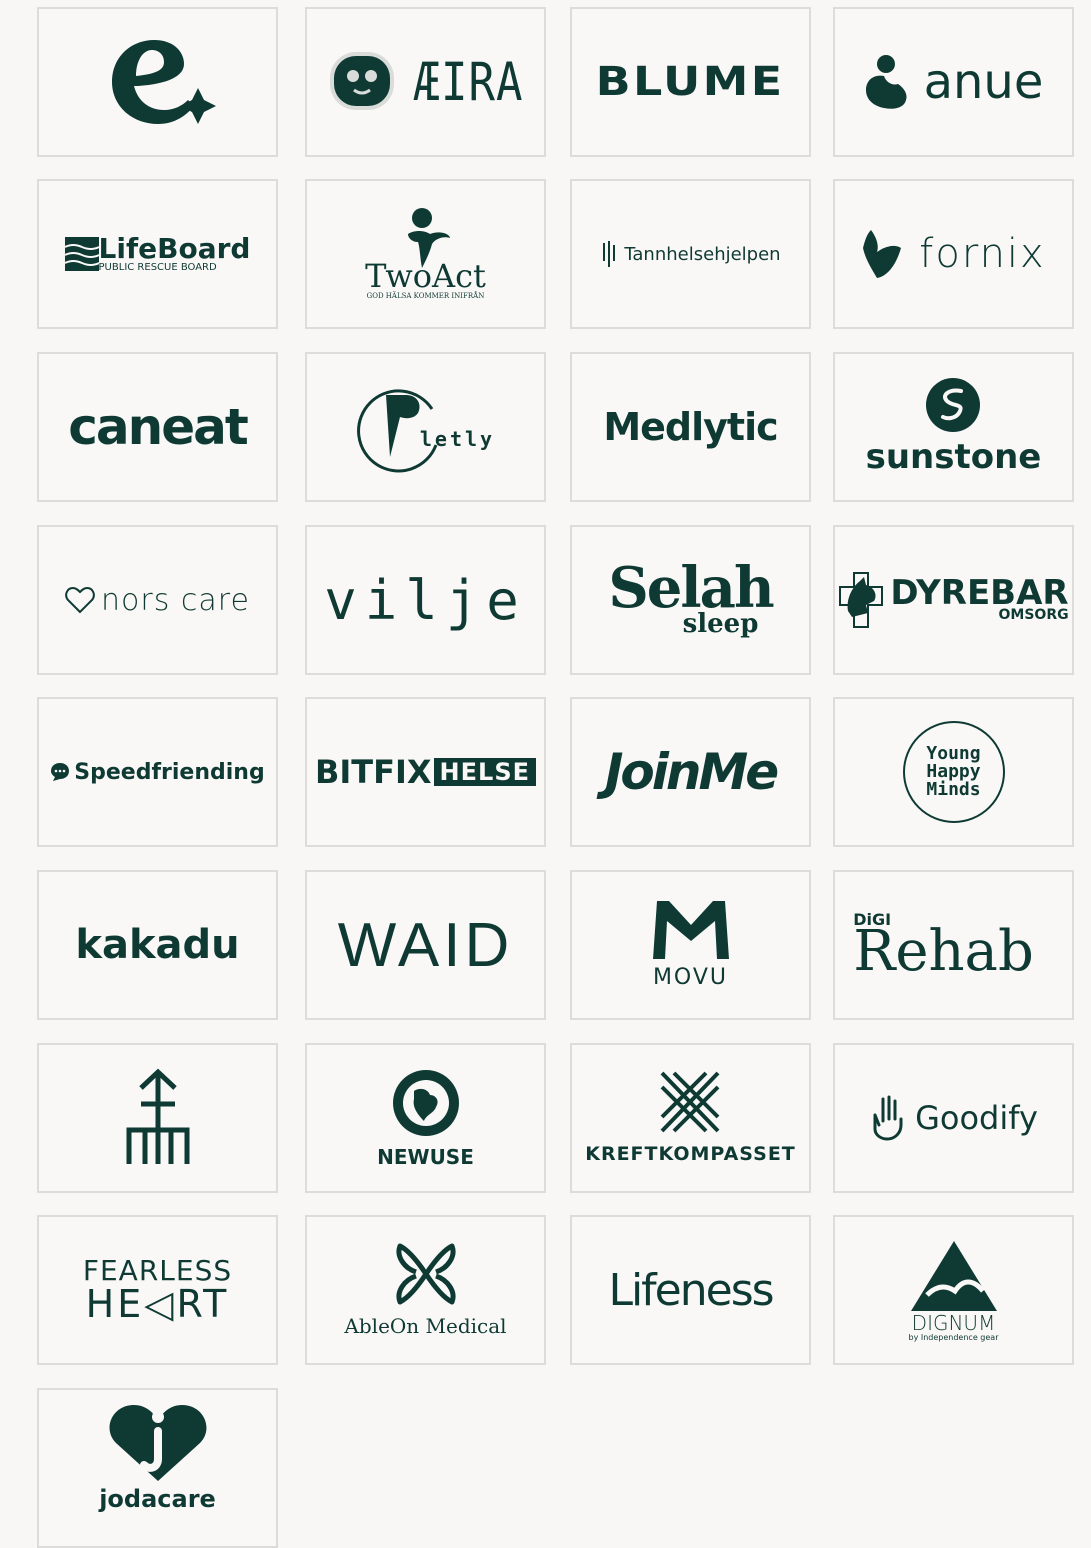 The image size is (1091, 1548). I want to click on partner-logo-tree, so click(157, 1118).